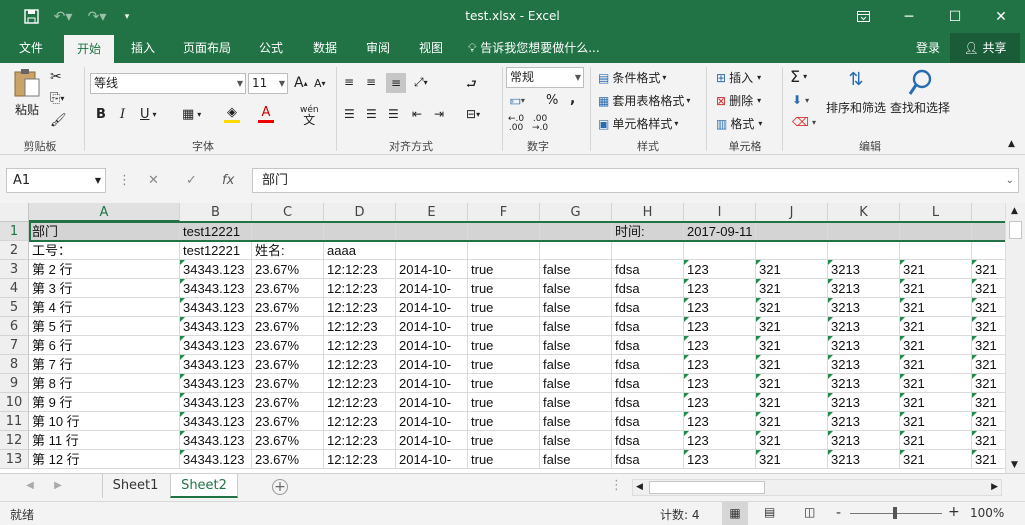  What do you see at coordinates (648, 364) in the screenshot?
I see `cell-H8: fdsa` at bounding box center [648, 364].